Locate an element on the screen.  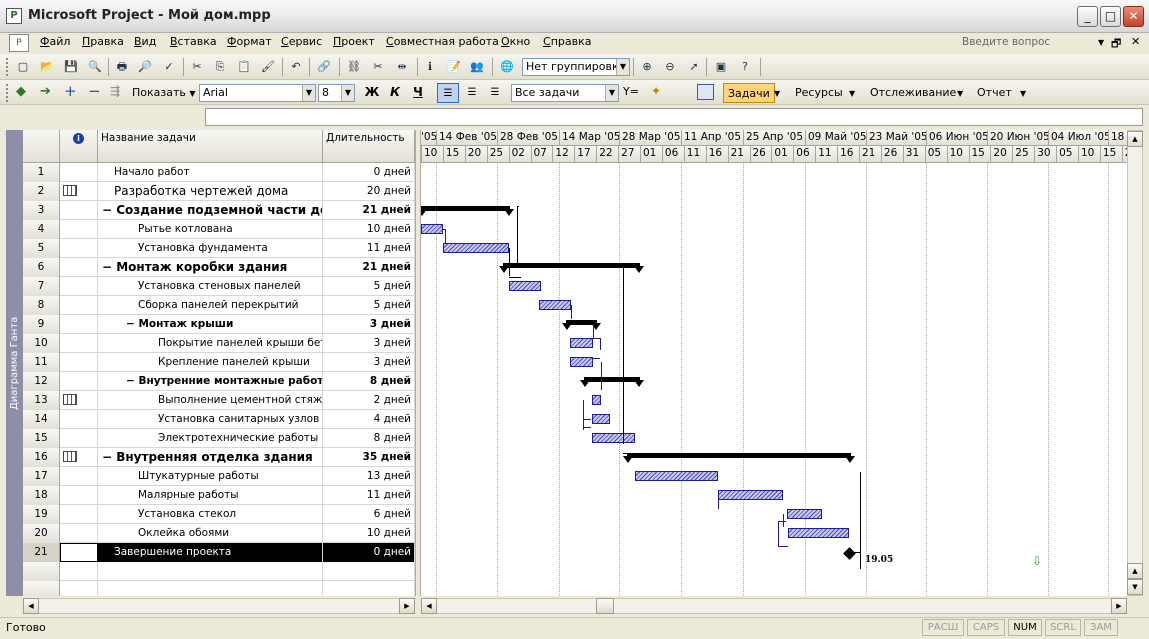
subtasks-icon: ⇶ is located at coordinates (115, 91).